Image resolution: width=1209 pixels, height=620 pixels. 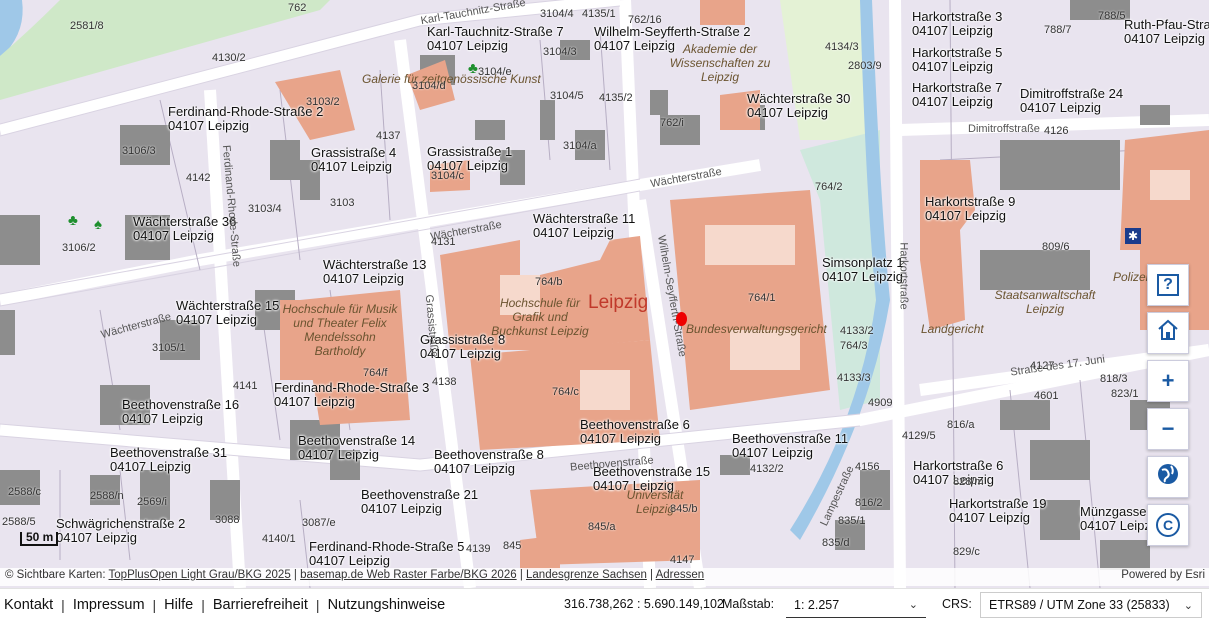 What do you see at coordinates (1168, 429) in the screenshot?
I see `zoom-out-button: −` at bounding box center [1168, 429].